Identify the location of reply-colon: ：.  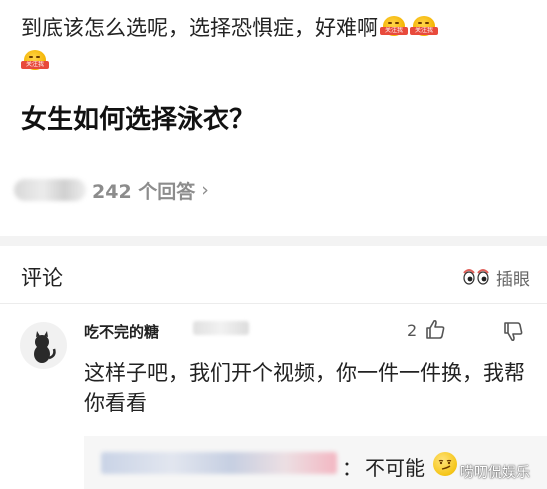
(352, 468).